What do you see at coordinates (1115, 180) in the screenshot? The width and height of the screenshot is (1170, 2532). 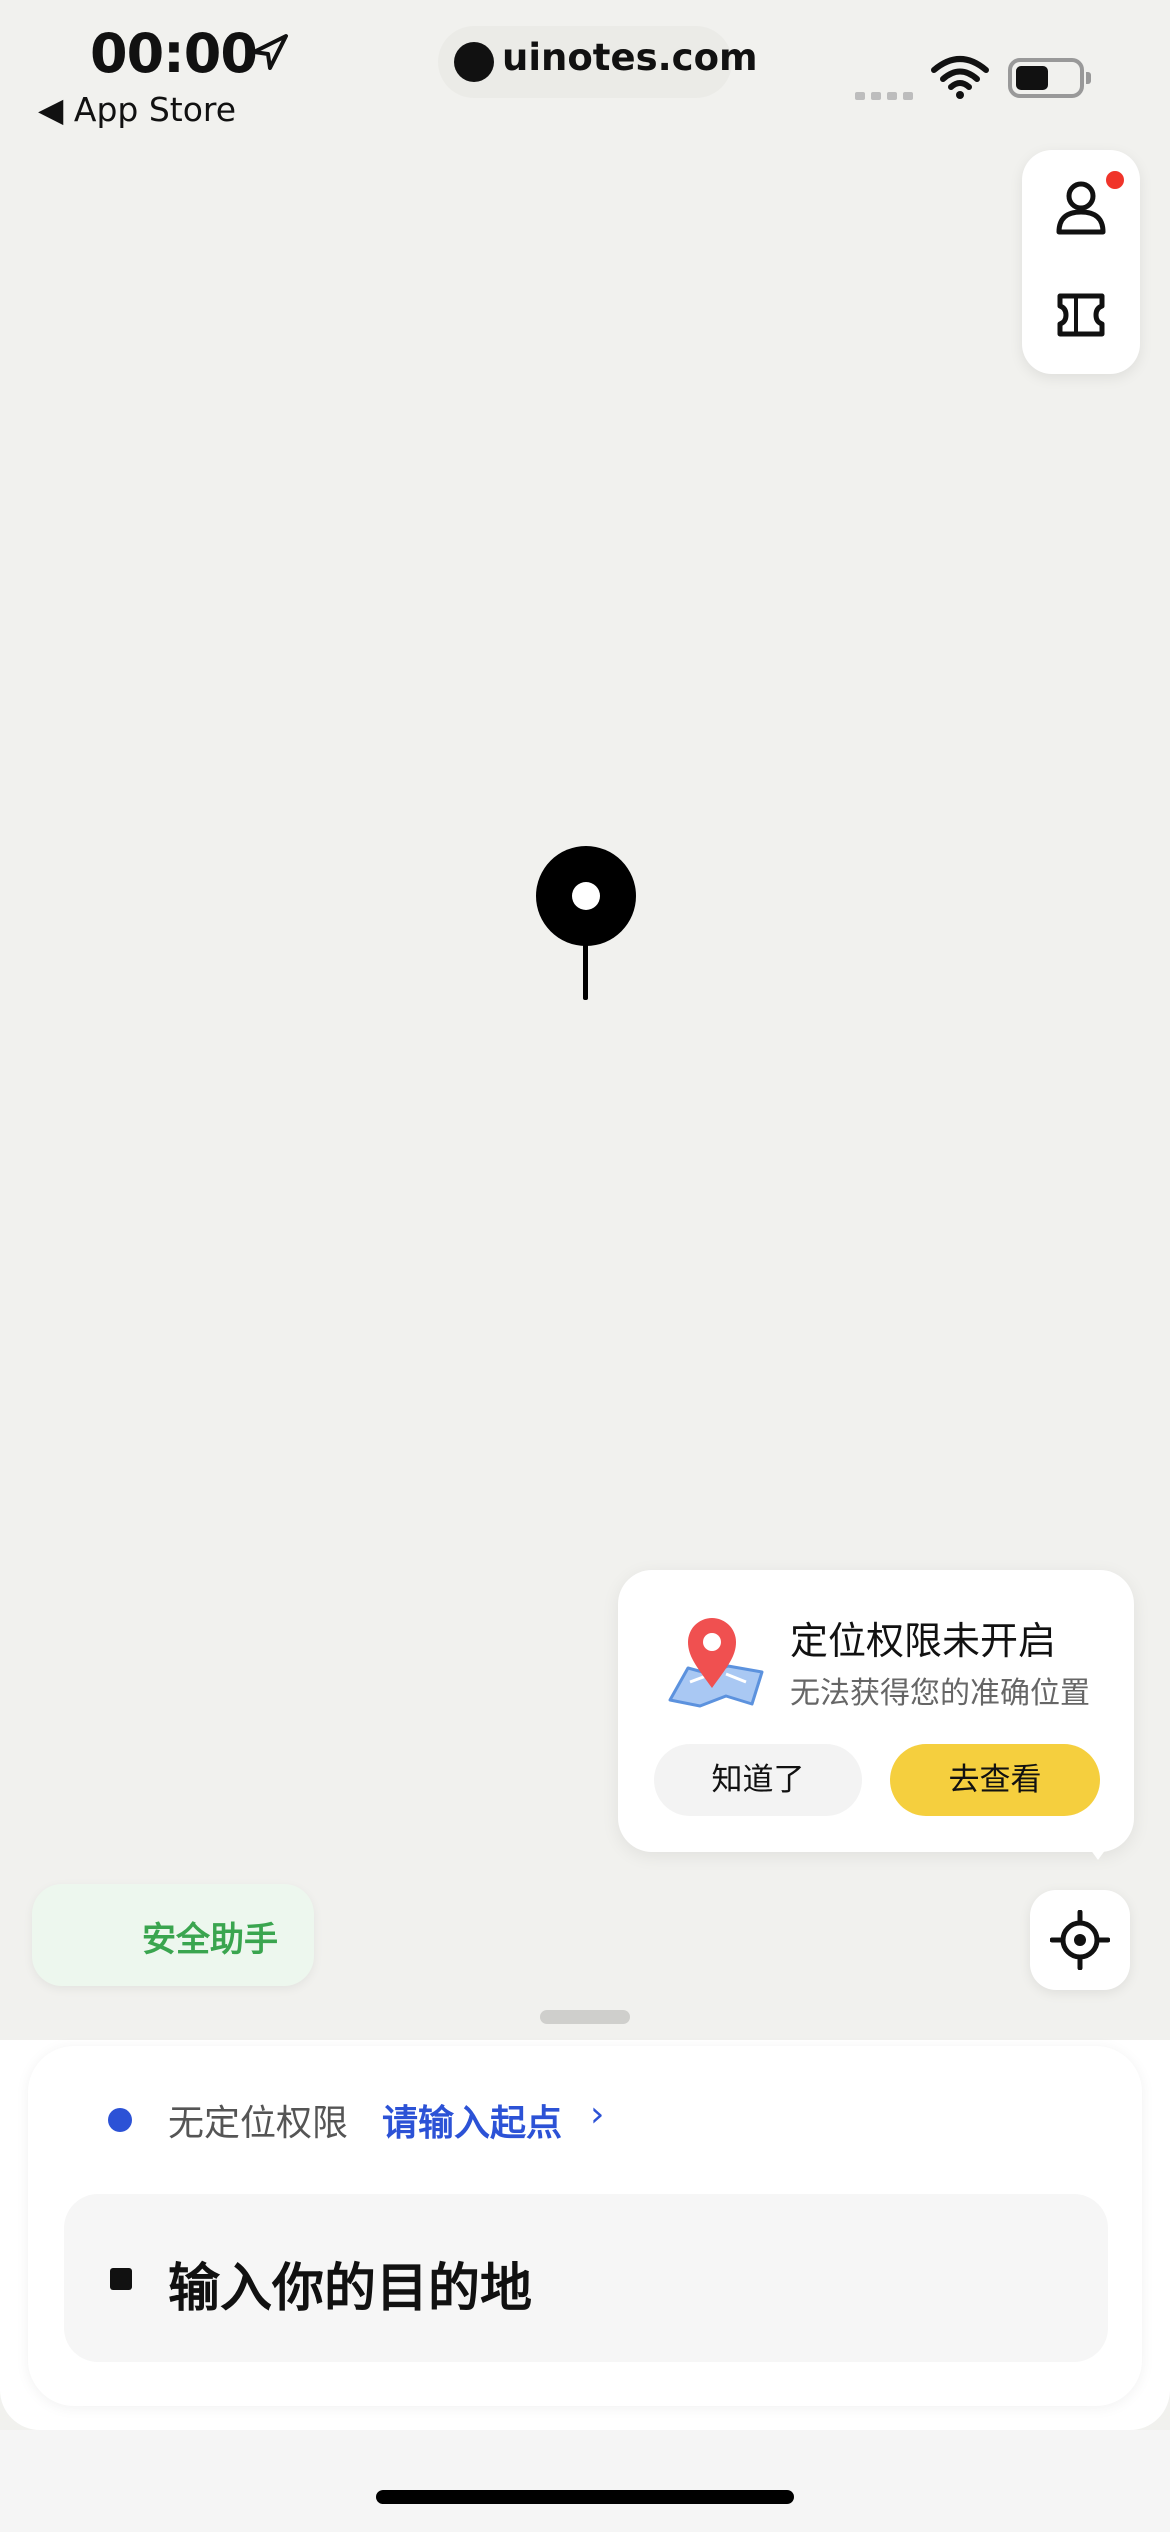 I see `notification-dot` at bounding box center [1115, 180].